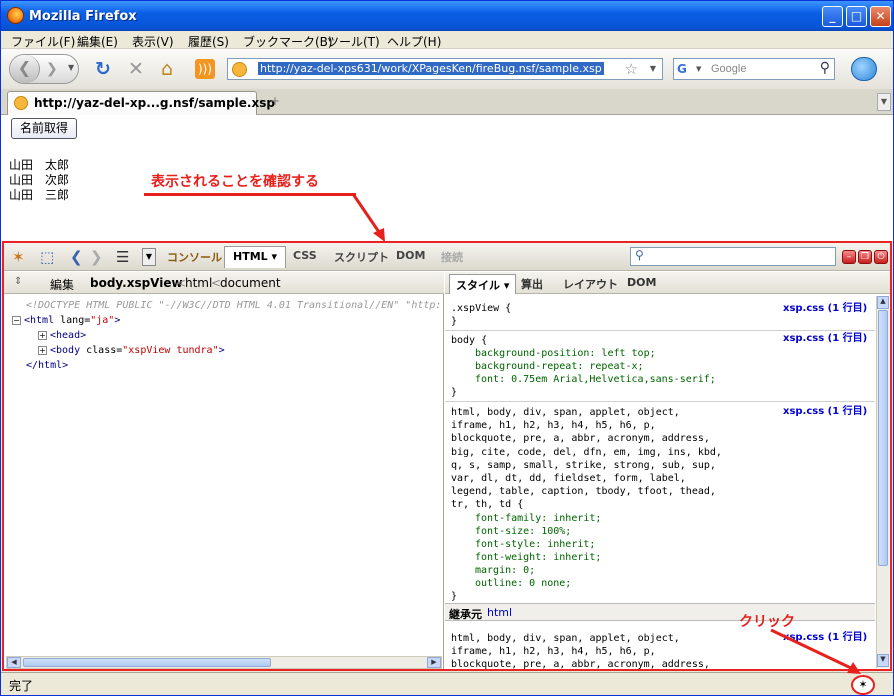  Describe the element at coordinates (25, 69) in the screenshot. I see `back-button: ❮` at that location.